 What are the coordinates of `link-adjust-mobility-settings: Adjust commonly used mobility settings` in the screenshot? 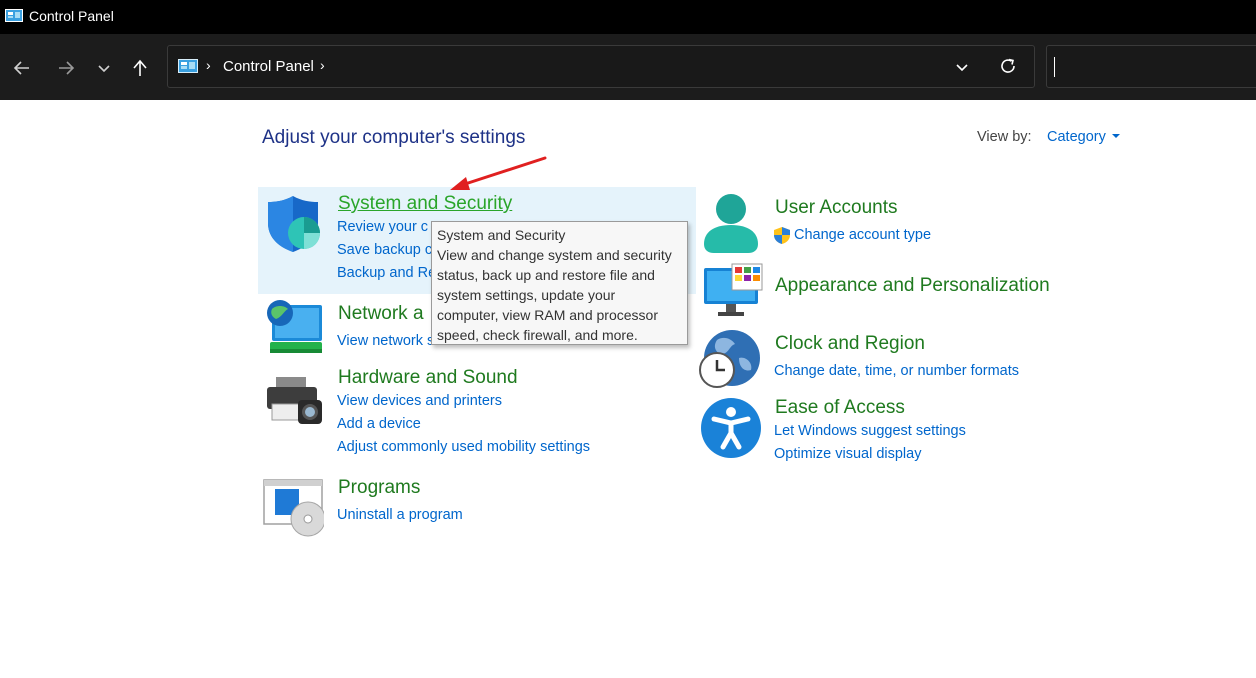 It's located at (463, 447).